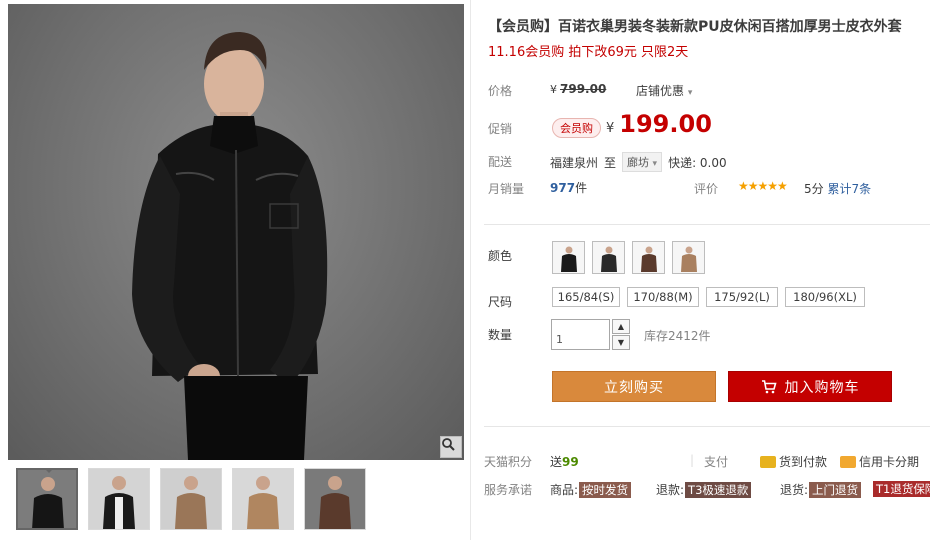 The image size is (930, 540). Describe the element at coordinates (879, 461) in the screenshot. I see `credit-installment: 信用卡分期` at that location.